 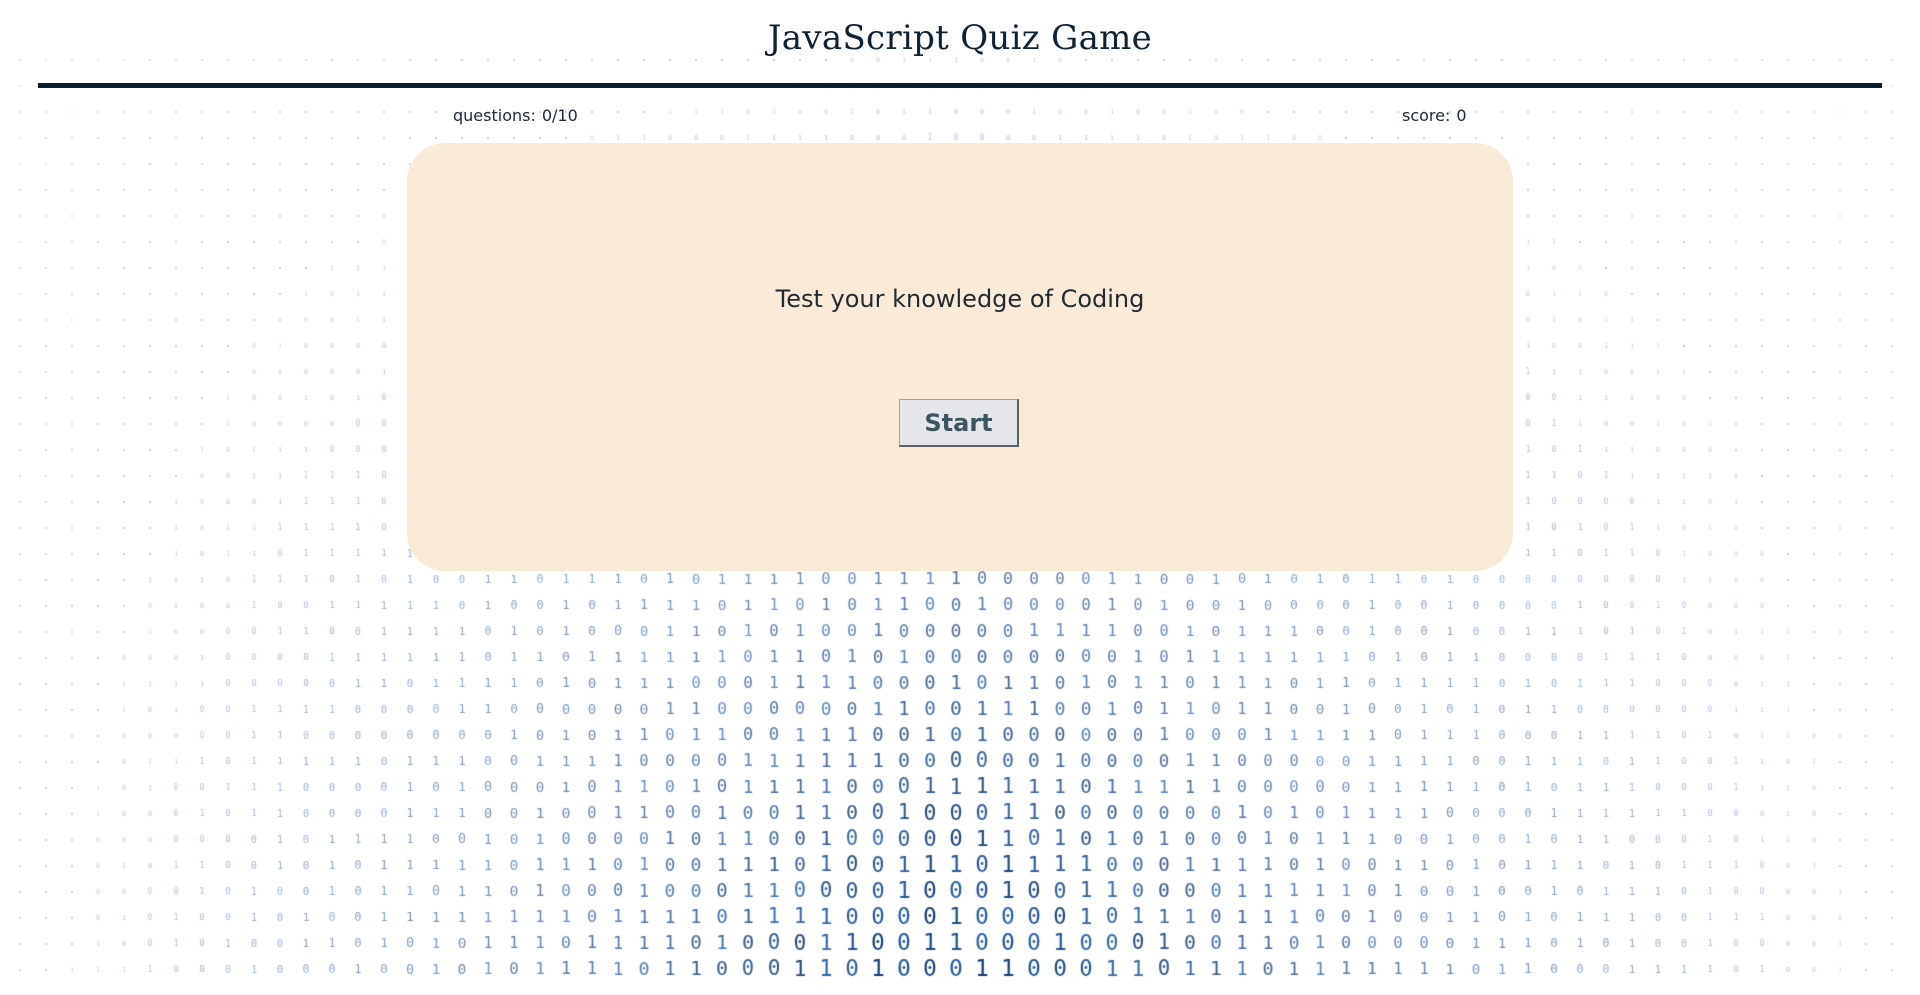 What do you see at coordinates (559, 115) in the screenshot?
I see `questions-value: 0/10` at bounding box center [559, 115].